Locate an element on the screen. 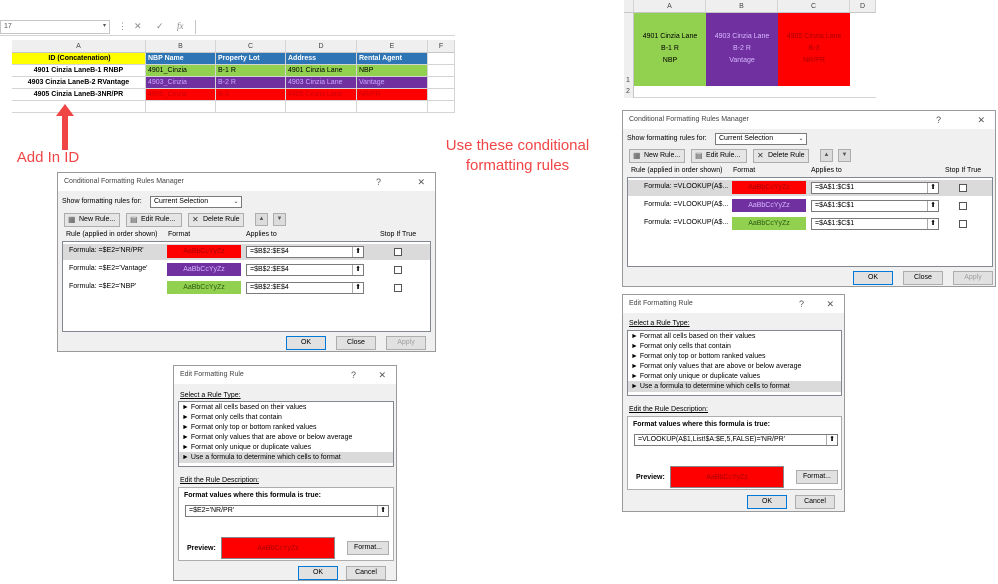 This screenshot has width=998, height=584. col-header-e: E is located at coordinates (392, 46).